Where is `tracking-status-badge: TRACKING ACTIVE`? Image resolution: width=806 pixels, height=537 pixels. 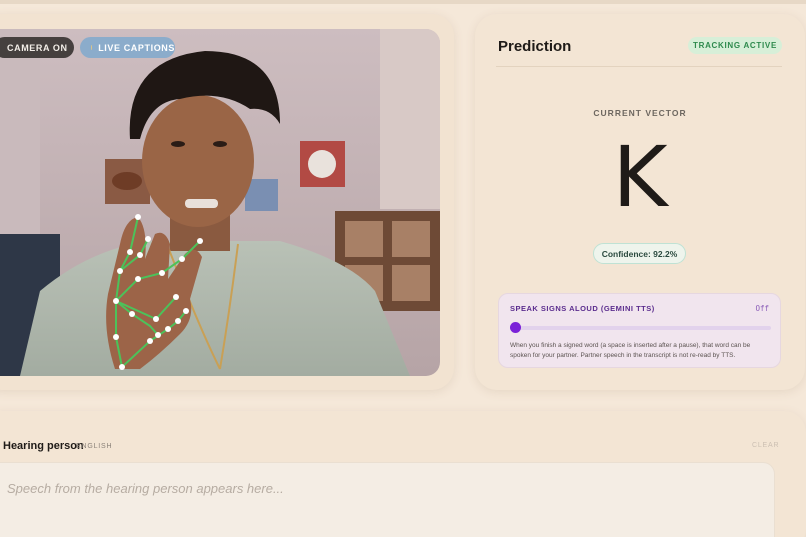
tracking-status-badge: TRACKING ACTIVE is located at coordinates (735, 45).